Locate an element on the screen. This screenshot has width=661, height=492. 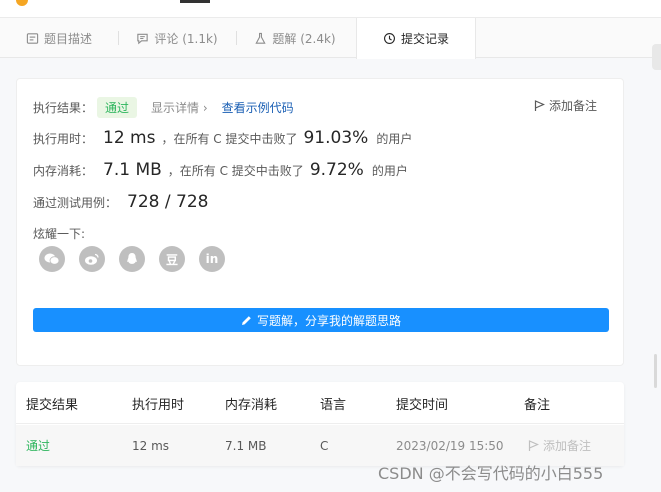
add-note-button: 添加备注 is located at coordinates (565, 105).